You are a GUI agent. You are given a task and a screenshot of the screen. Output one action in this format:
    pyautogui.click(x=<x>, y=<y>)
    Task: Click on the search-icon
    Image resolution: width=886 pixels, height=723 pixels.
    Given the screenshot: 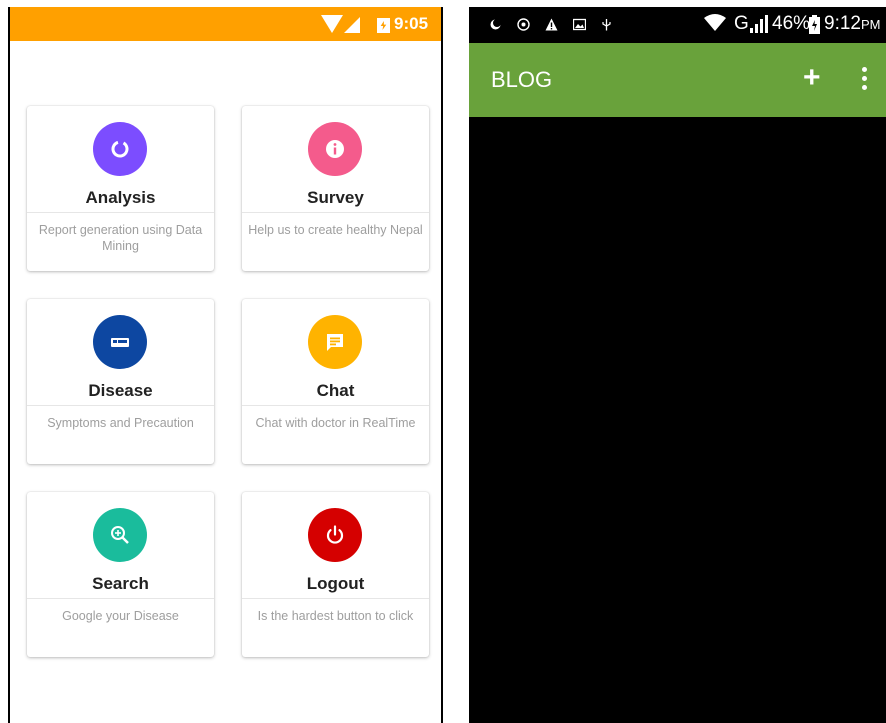 What is the action you would take?
    pyautogui.click(x=120, y=535)
    